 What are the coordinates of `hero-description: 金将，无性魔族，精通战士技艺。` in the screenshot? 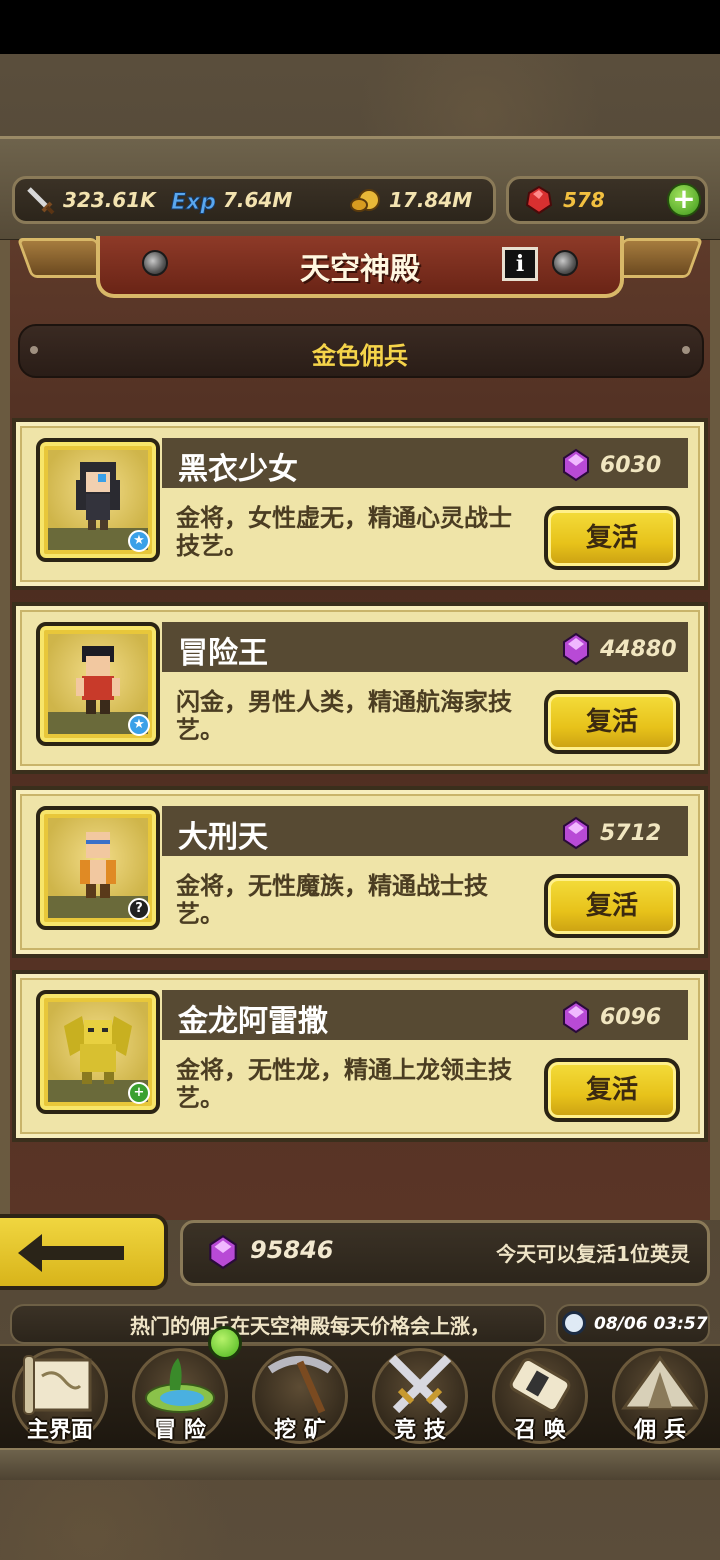 It's located at (332, 900).